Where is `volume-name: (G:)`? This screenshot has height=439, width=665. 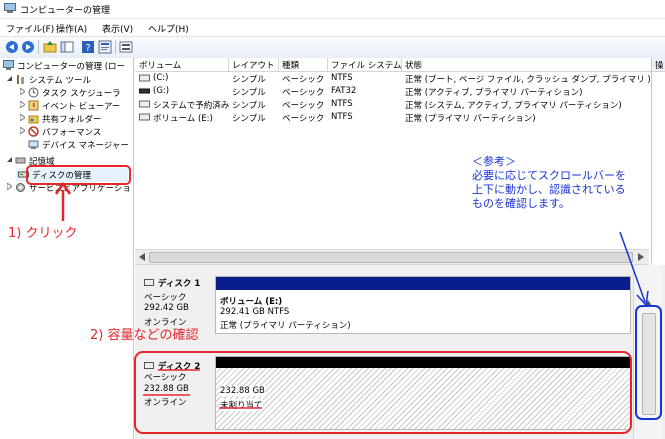 volume-name: (G:) is located at coordinates (161, 91).